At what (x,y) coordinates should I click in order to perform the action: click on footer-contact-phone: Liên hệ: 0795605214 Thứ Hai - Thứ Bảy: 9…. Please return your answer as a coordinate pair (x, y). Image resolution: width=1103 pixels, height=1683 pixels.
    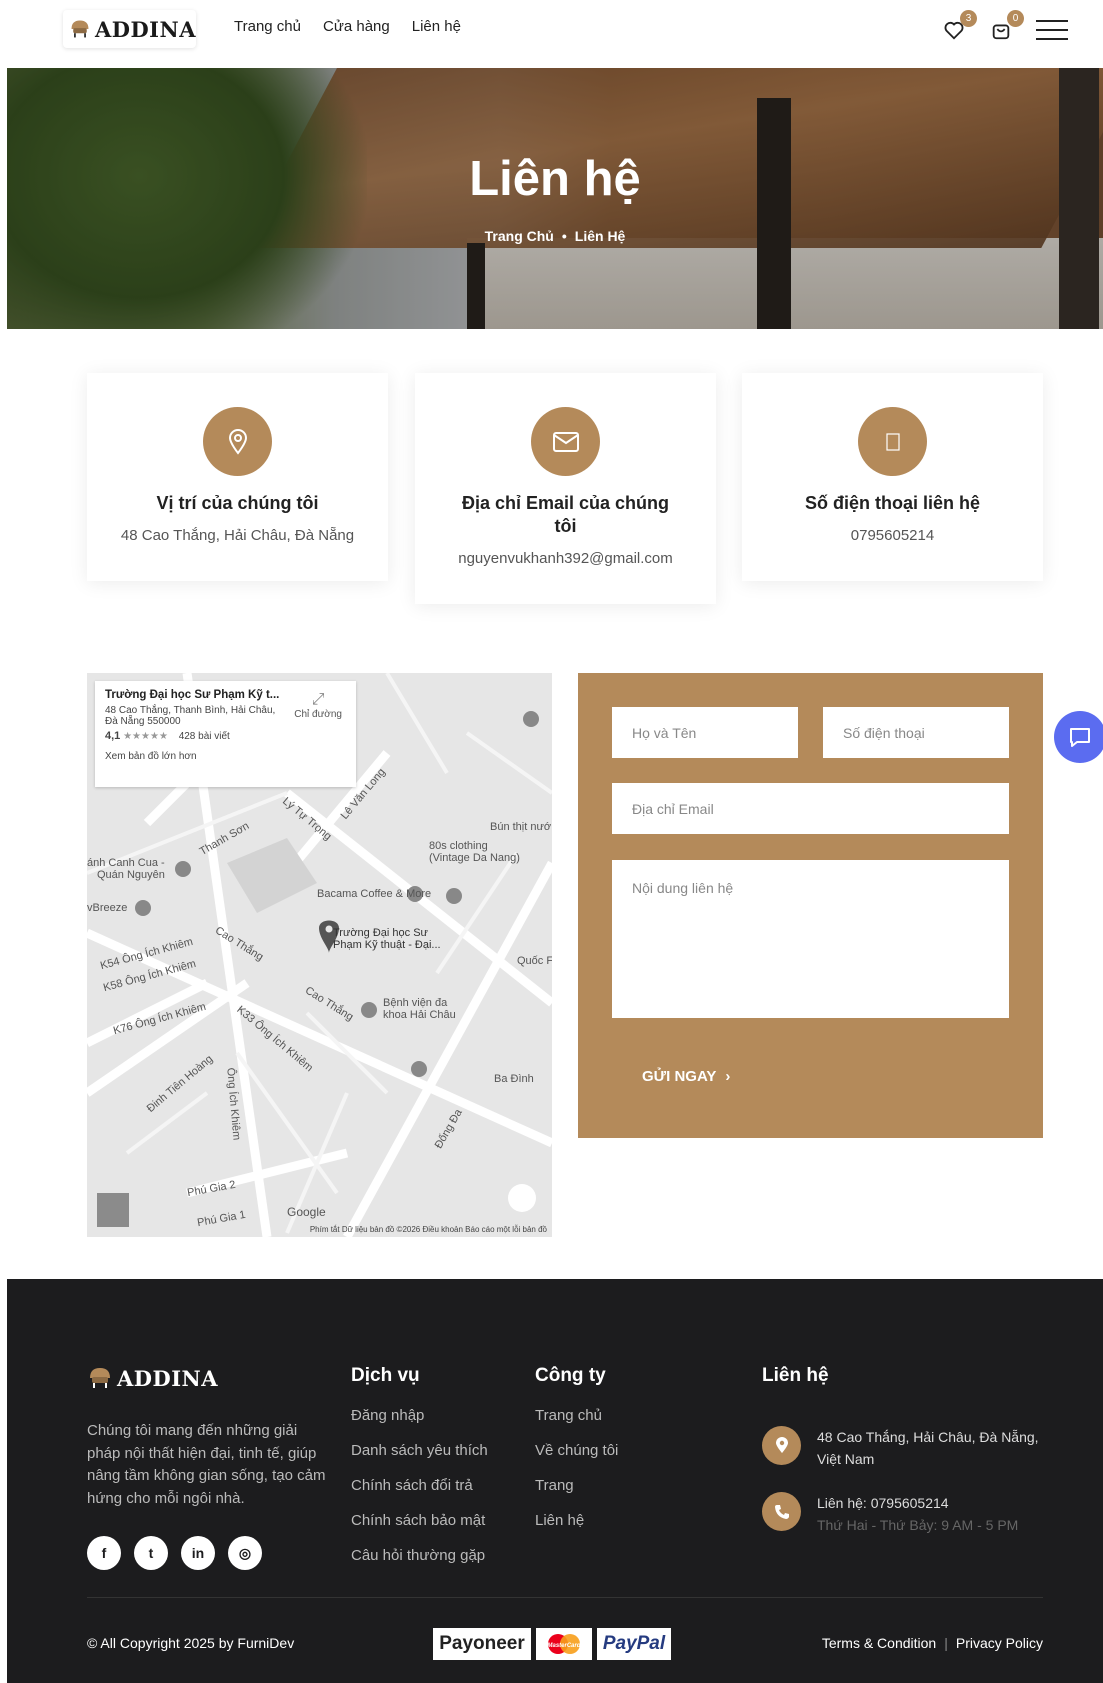
    Looking at the image, I should click on (904, 1514).